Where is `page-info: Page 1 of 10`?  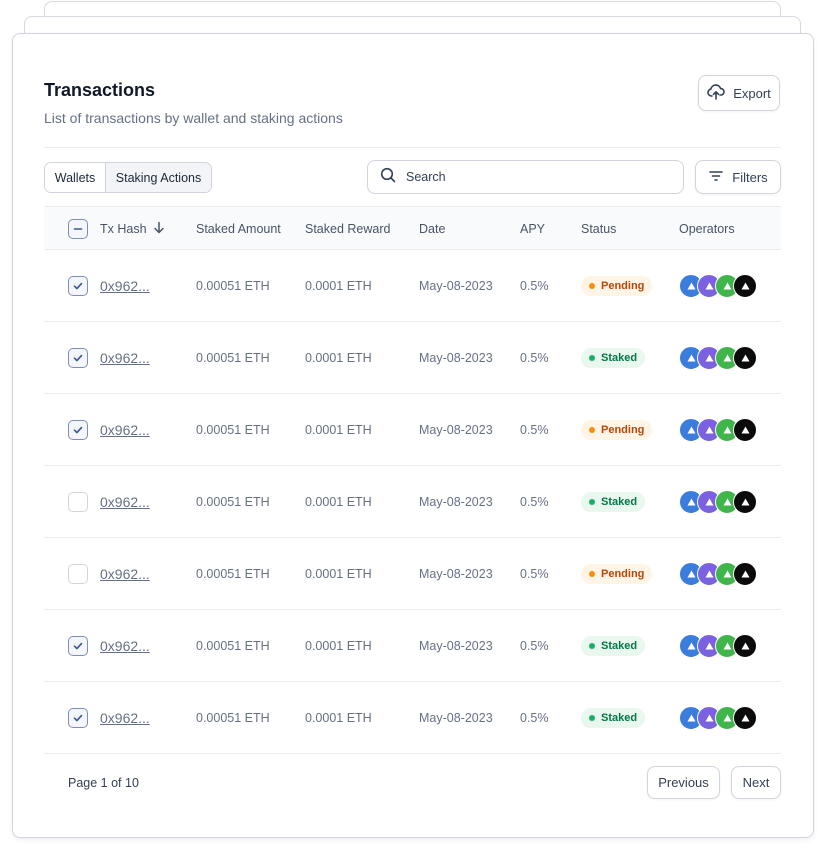 page-info: Page 1 of 10 is located at coordinates (103, 783).